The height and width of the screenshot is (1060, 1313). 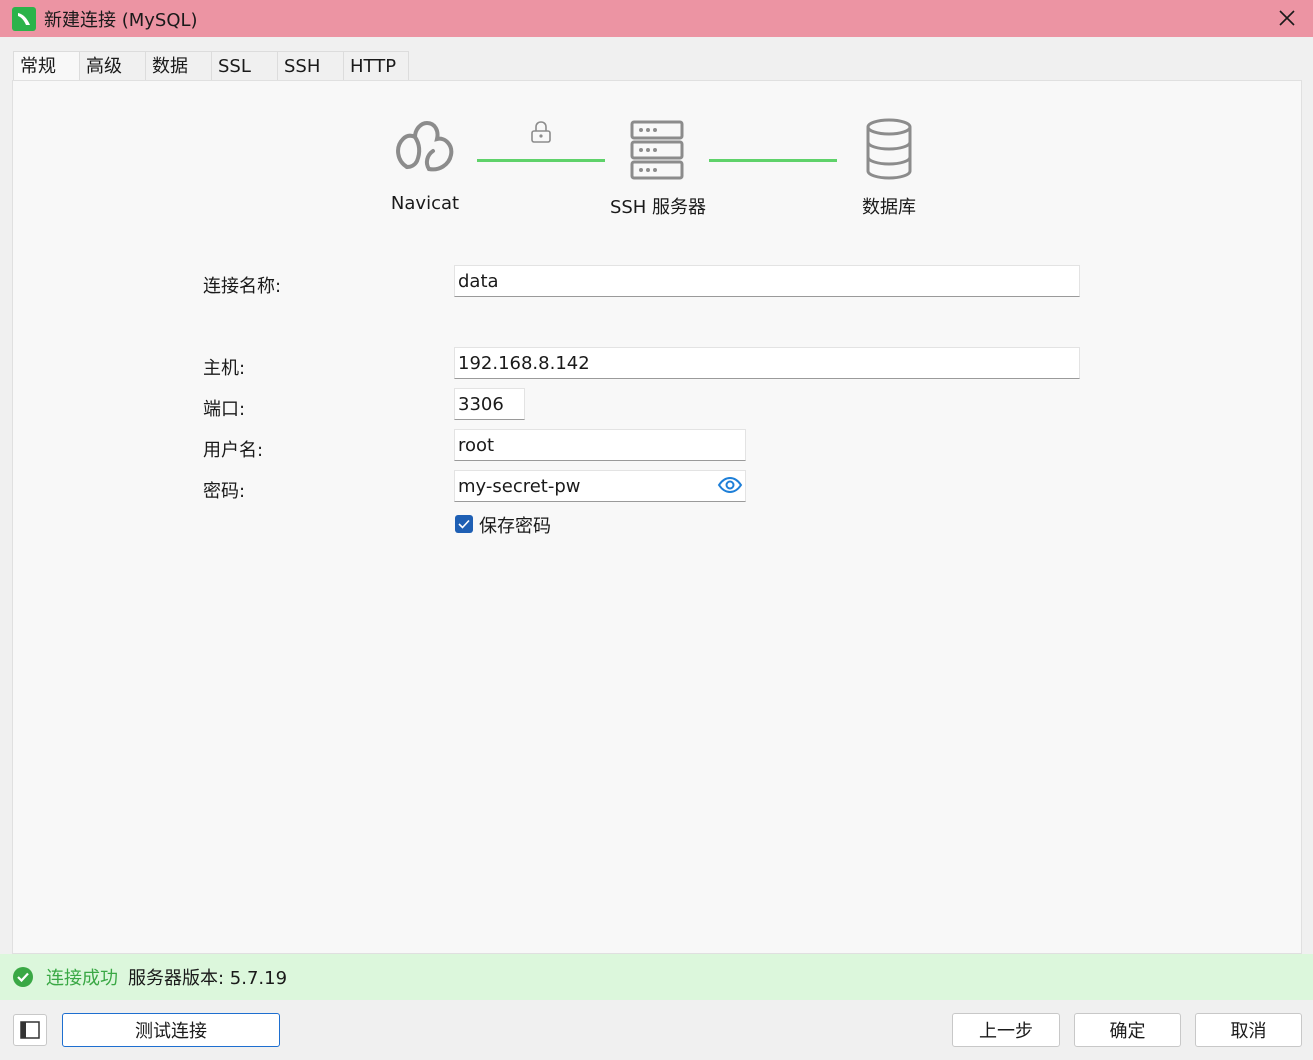 What do you see at coordinates (1006, 1030) in the screenshot?
I see `back-button: 上一步` at bounding box center [1006, 1030].